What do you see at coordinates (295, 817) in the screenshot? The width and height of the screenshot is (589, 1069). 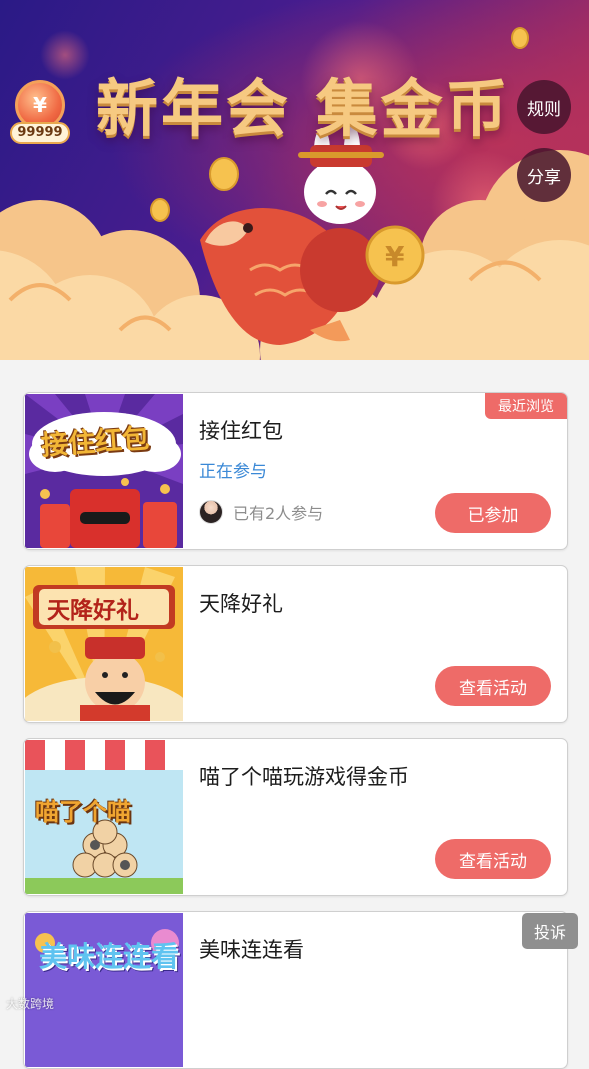 I see `activity-card: 喵了个喵 喵了个喵玩游戏得金币 查看活动` at bounding box center [295, 817].